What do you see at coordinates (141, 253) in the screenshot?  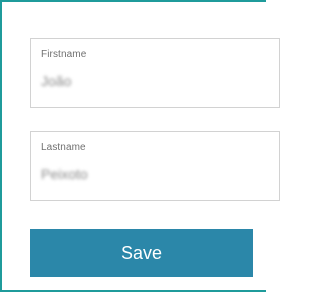 I see `save-button: Save` at bounding box center [141, 253].